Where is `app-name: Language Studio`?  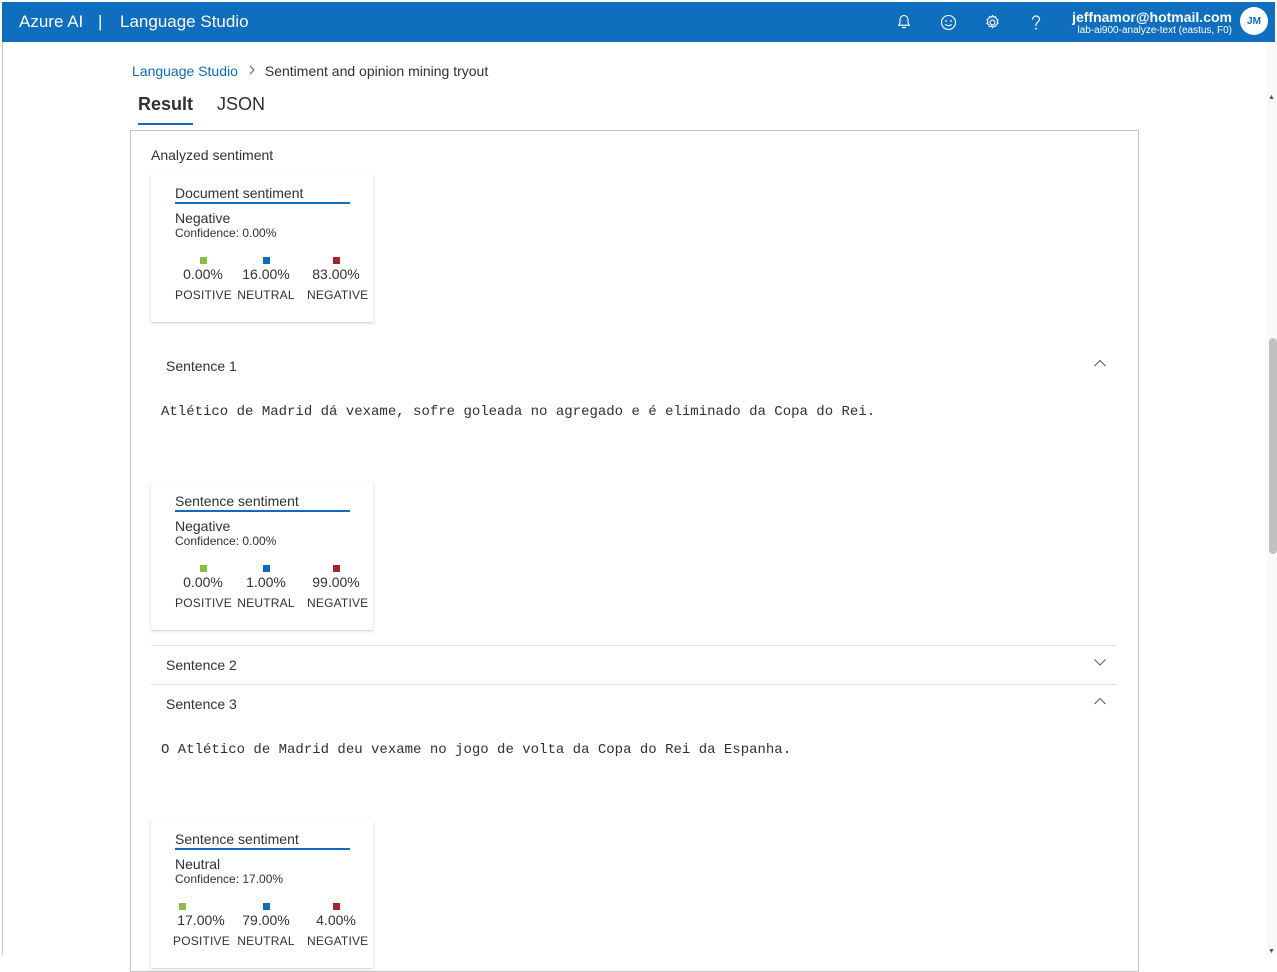 app-name: Language Studio is located at coordinates (184, 22).